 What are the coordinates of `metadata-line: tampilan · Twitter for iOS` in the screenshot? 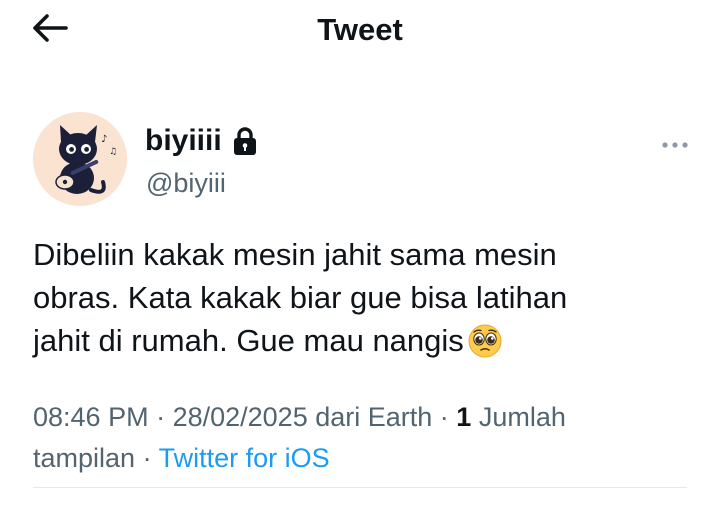 It's located at (363, 458).